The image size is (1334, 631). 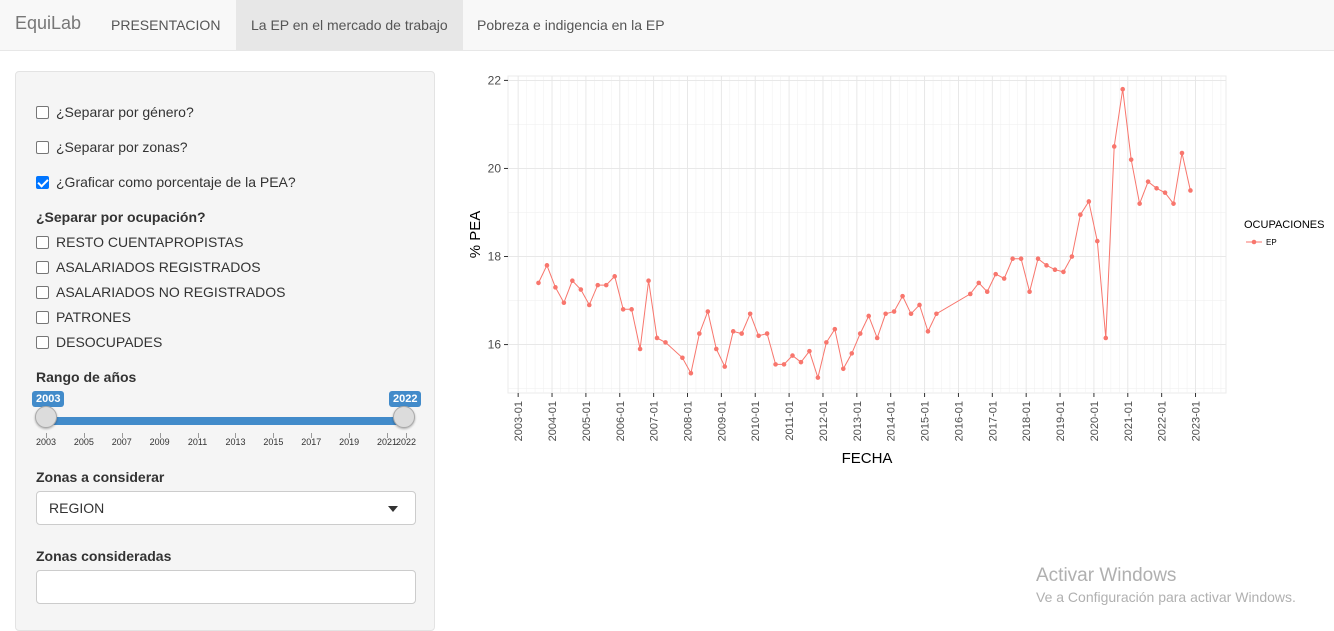 I want to click on checkbox-label: ASALARIADOS REGISTRADOS, so click(x=158, y=267).